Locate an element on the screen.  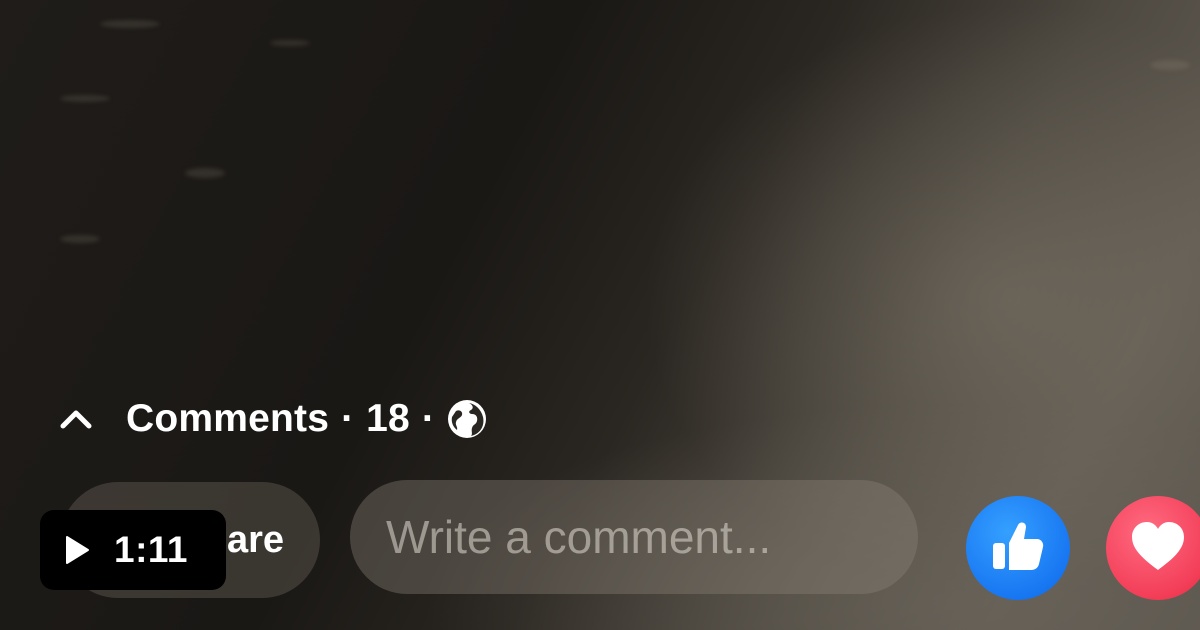
globe-icon is located at coordinates (467, 419).